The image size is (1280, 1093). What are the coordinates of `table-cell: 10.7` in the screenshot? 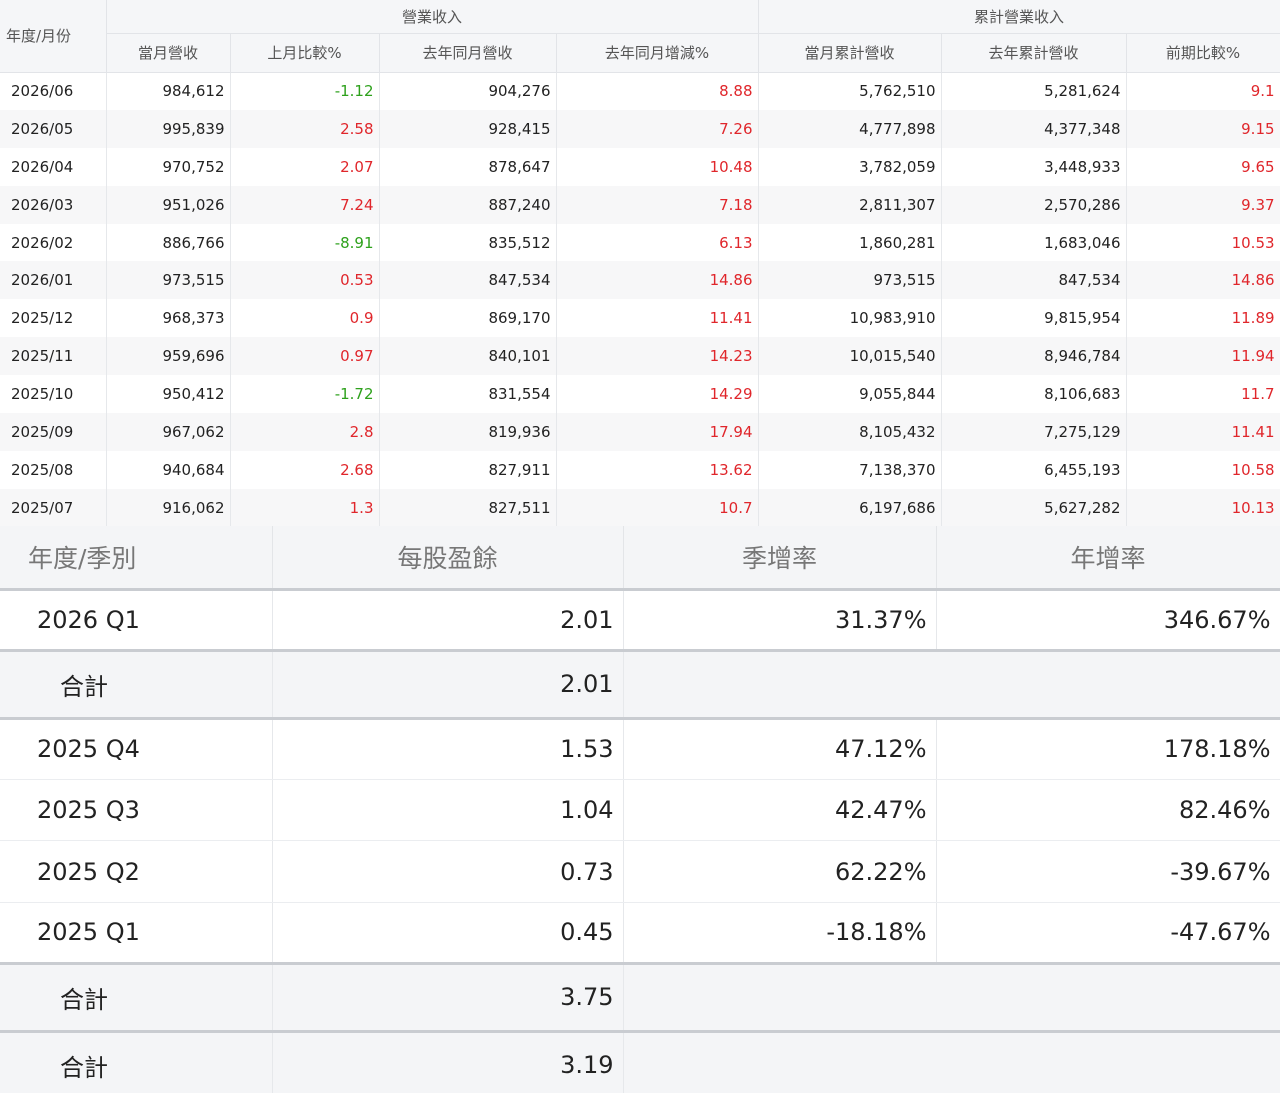 It's located at (657, 507).